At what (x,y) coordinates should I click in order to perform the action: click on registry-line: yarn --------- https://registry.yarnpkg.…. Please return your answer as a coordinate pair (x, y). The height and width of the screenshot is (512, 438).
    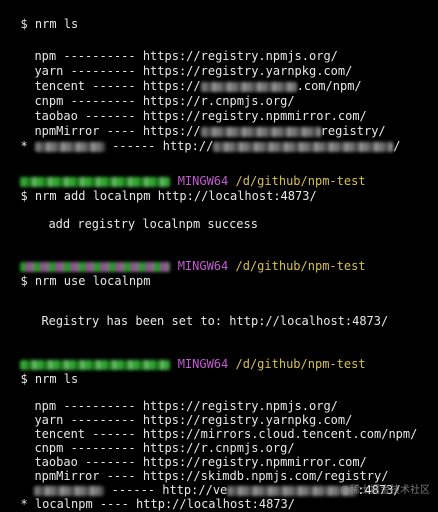
    Looking at the image, I should click on (193, 71).